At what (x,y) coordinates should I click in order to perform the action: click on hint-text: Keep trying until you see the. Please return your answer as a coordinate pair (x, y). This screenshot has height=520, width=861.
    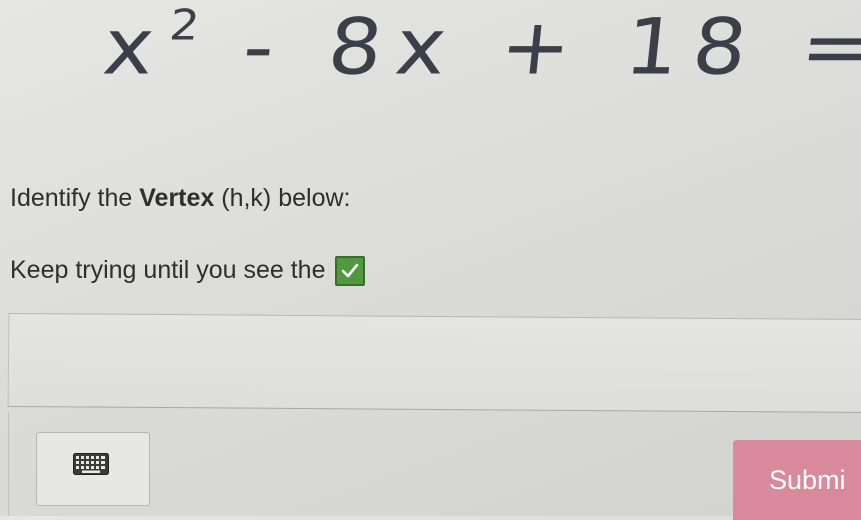
    Looking at the image, I should click on (188, 270).